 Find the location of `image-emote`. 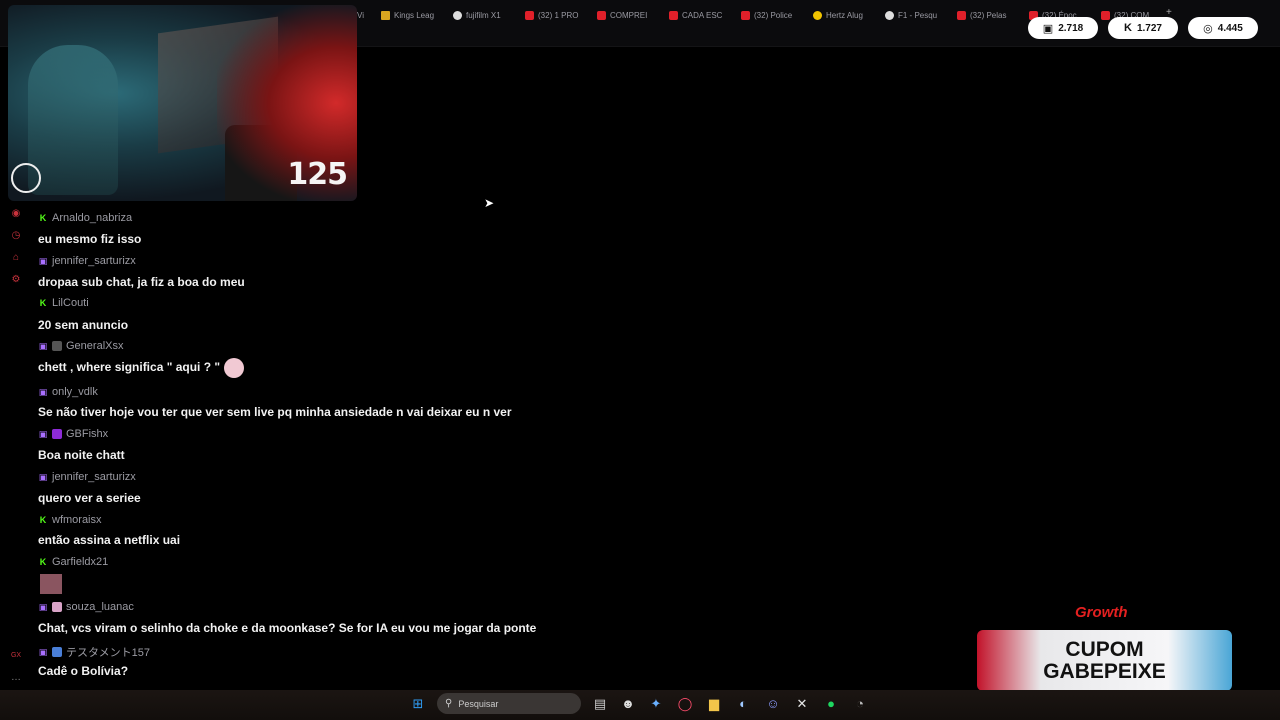

image-emote is located at coordinates (51, 584).